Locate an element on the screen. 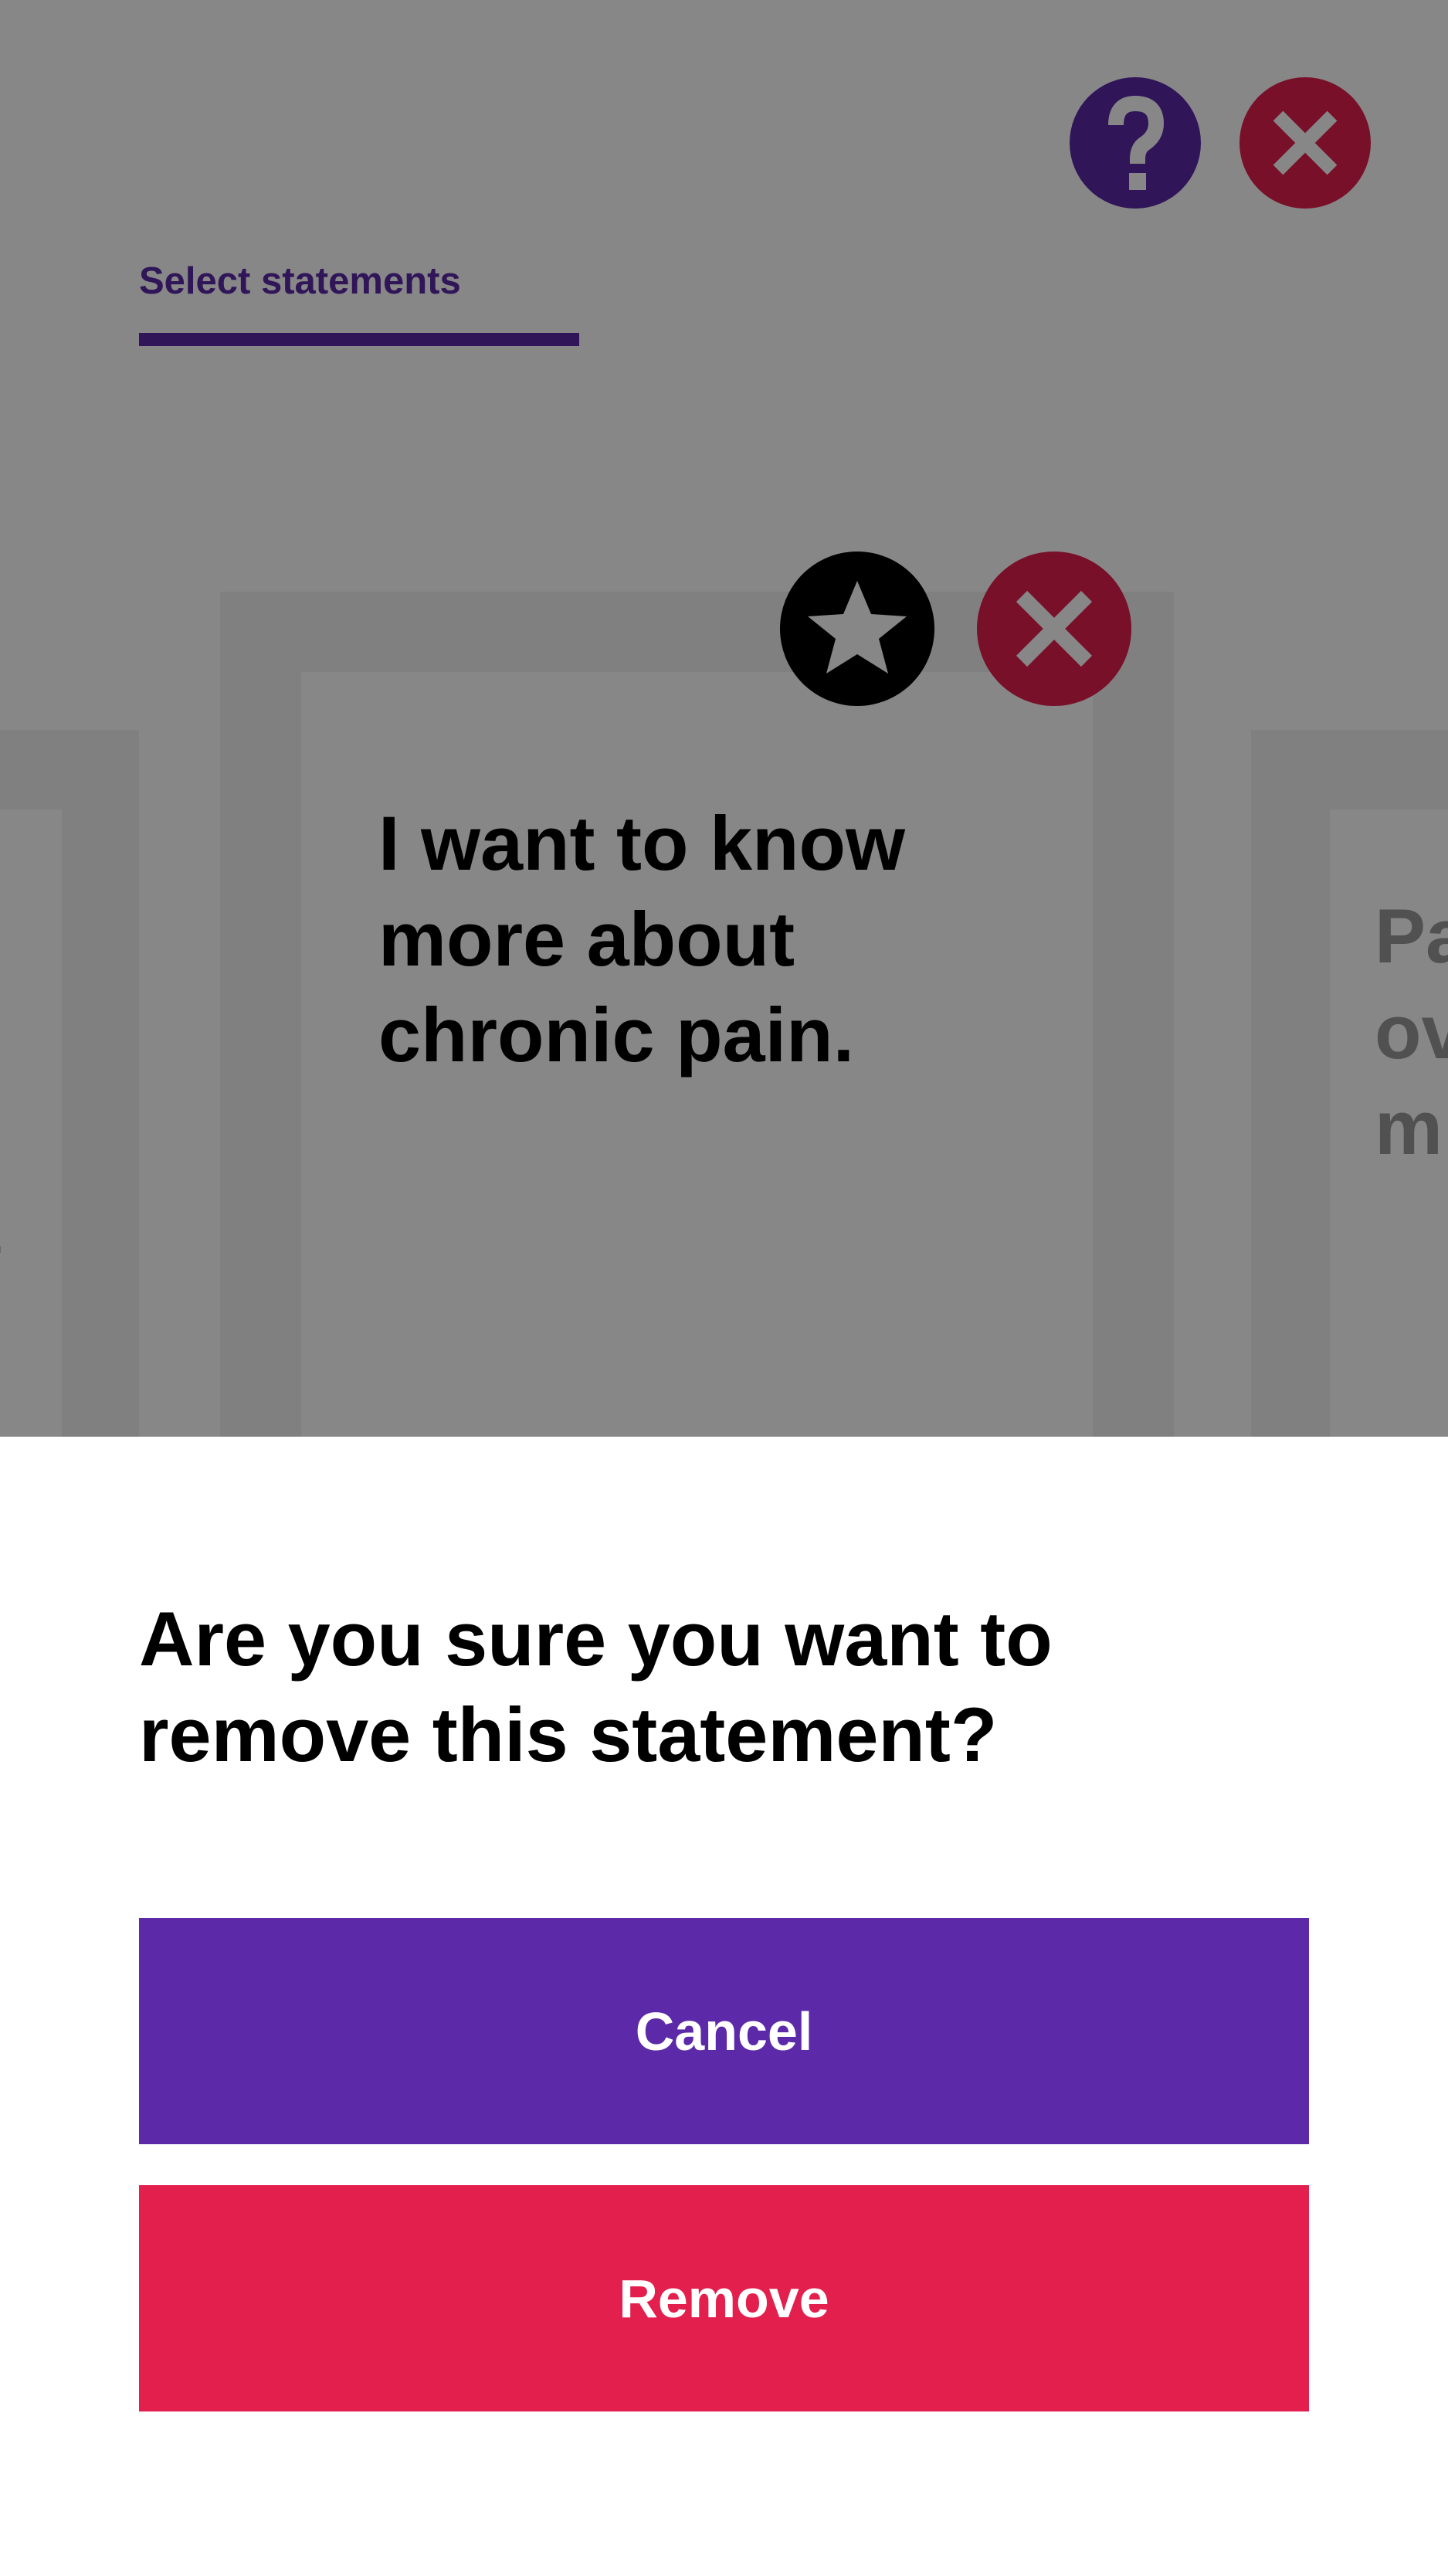 Image resolution: width=1448 pixels, height=2576 pixels. cancel-button: Cancel is located at coordinates (724, 2031).